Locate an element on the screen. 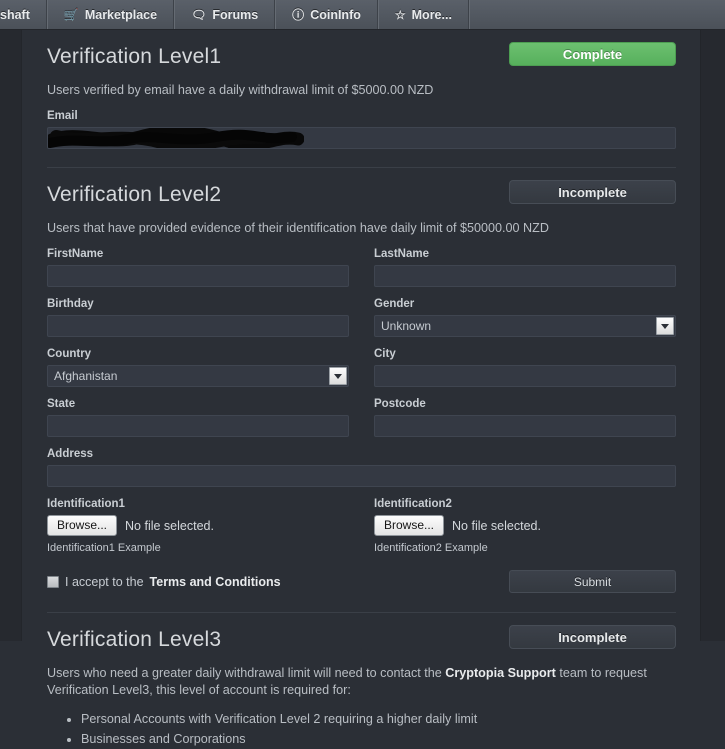 This screenshot has height=749, width=725. state-label: State is located at coordinates (61, 404).